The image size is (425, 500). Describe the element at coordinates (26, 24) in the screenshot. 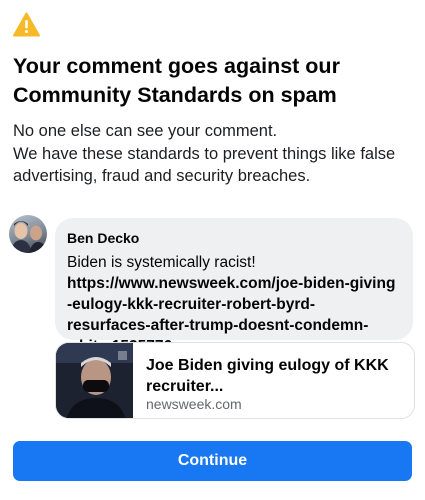

I see `warning-icon` at that location.